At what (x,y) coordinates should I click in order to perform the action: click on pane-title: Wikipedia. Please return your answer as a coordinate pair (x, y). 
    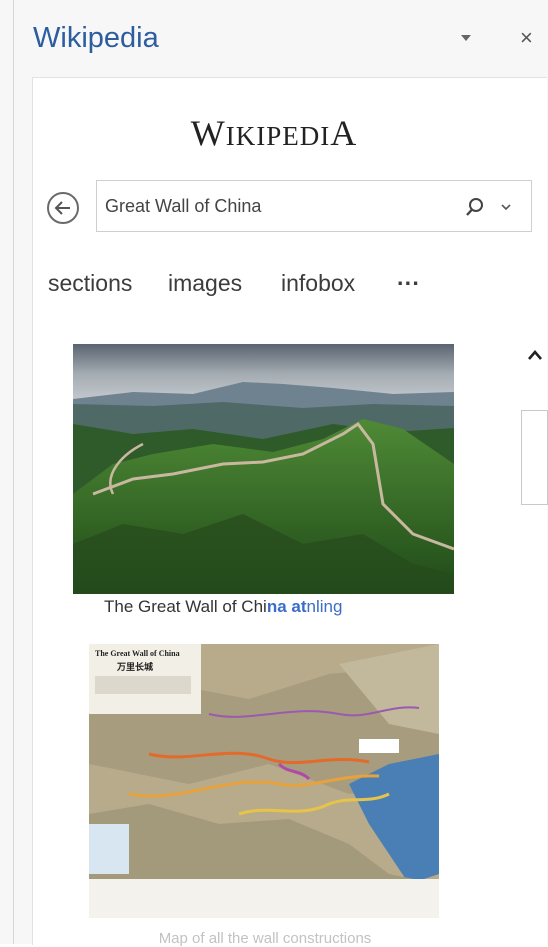
    Looking at the image, I should click on (96, 38).